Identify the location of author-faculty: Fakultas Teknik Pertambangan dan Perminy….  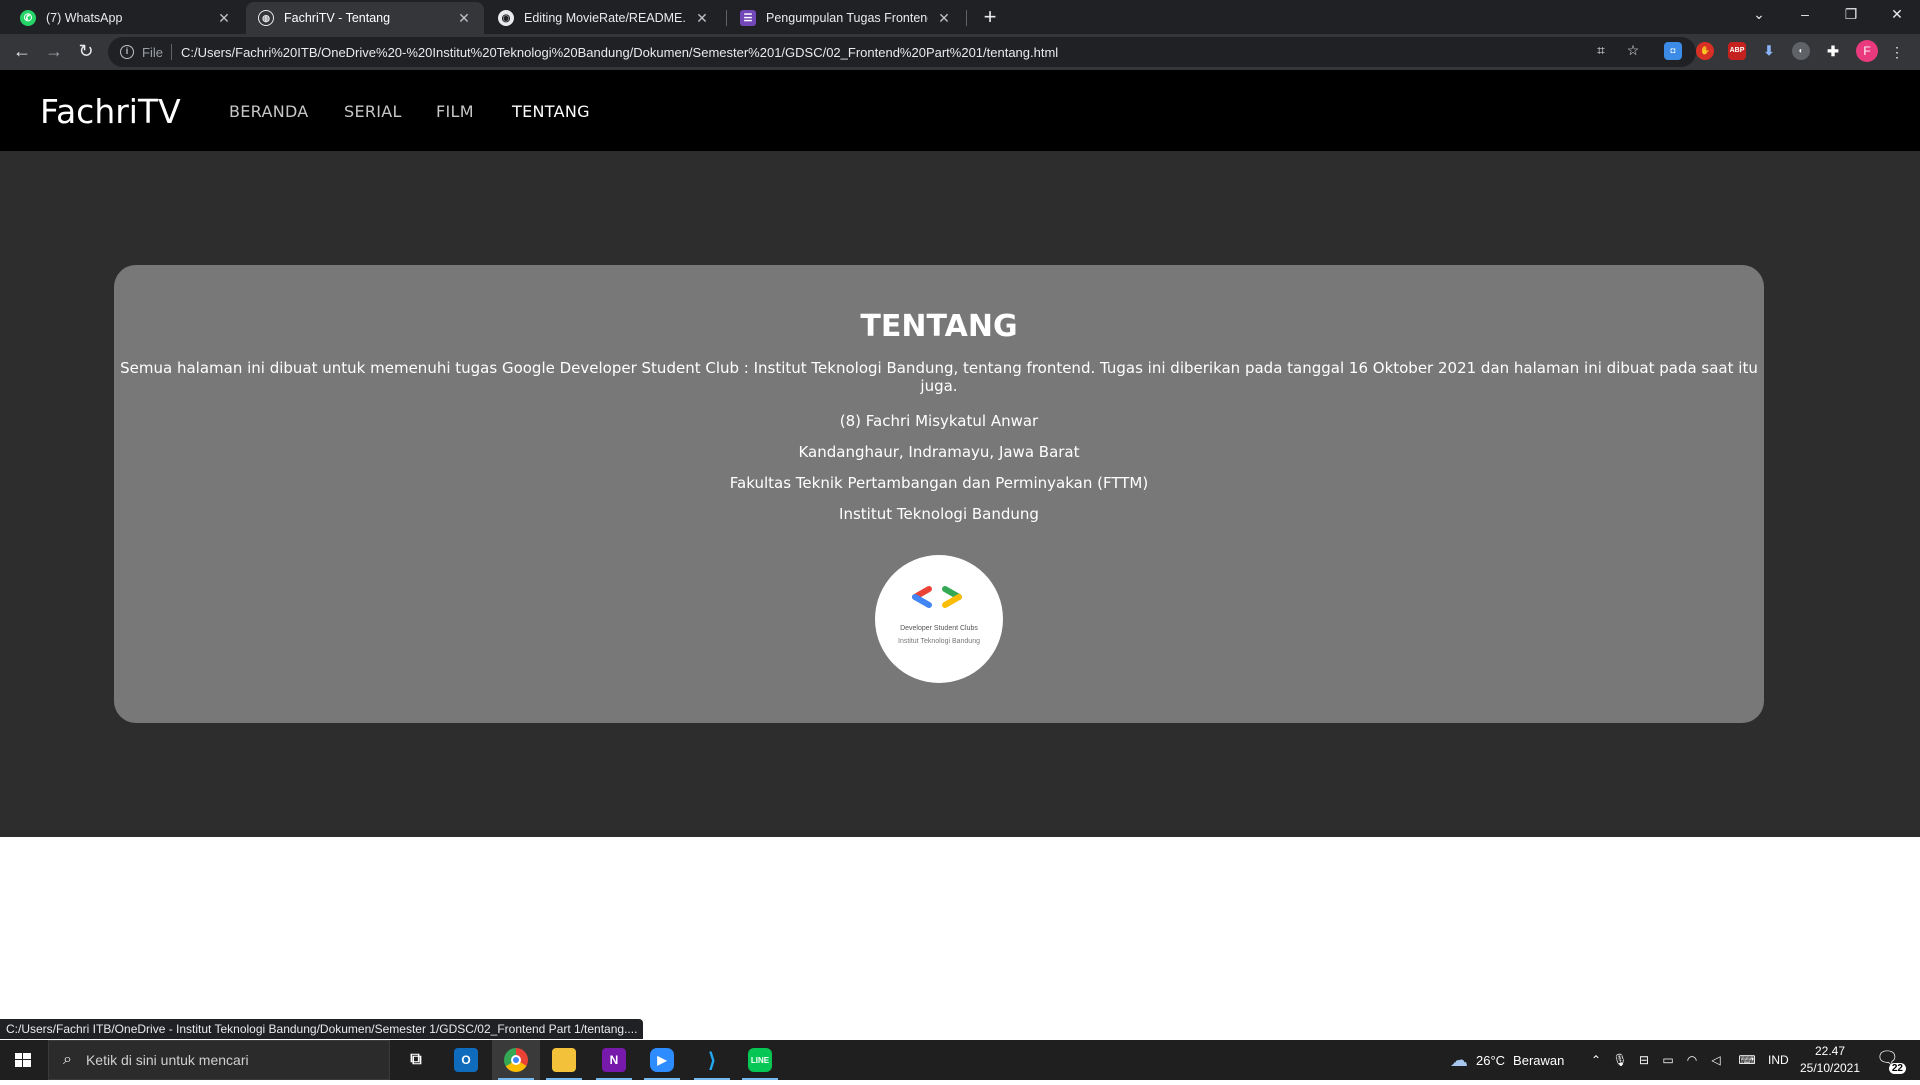
(939, 483).